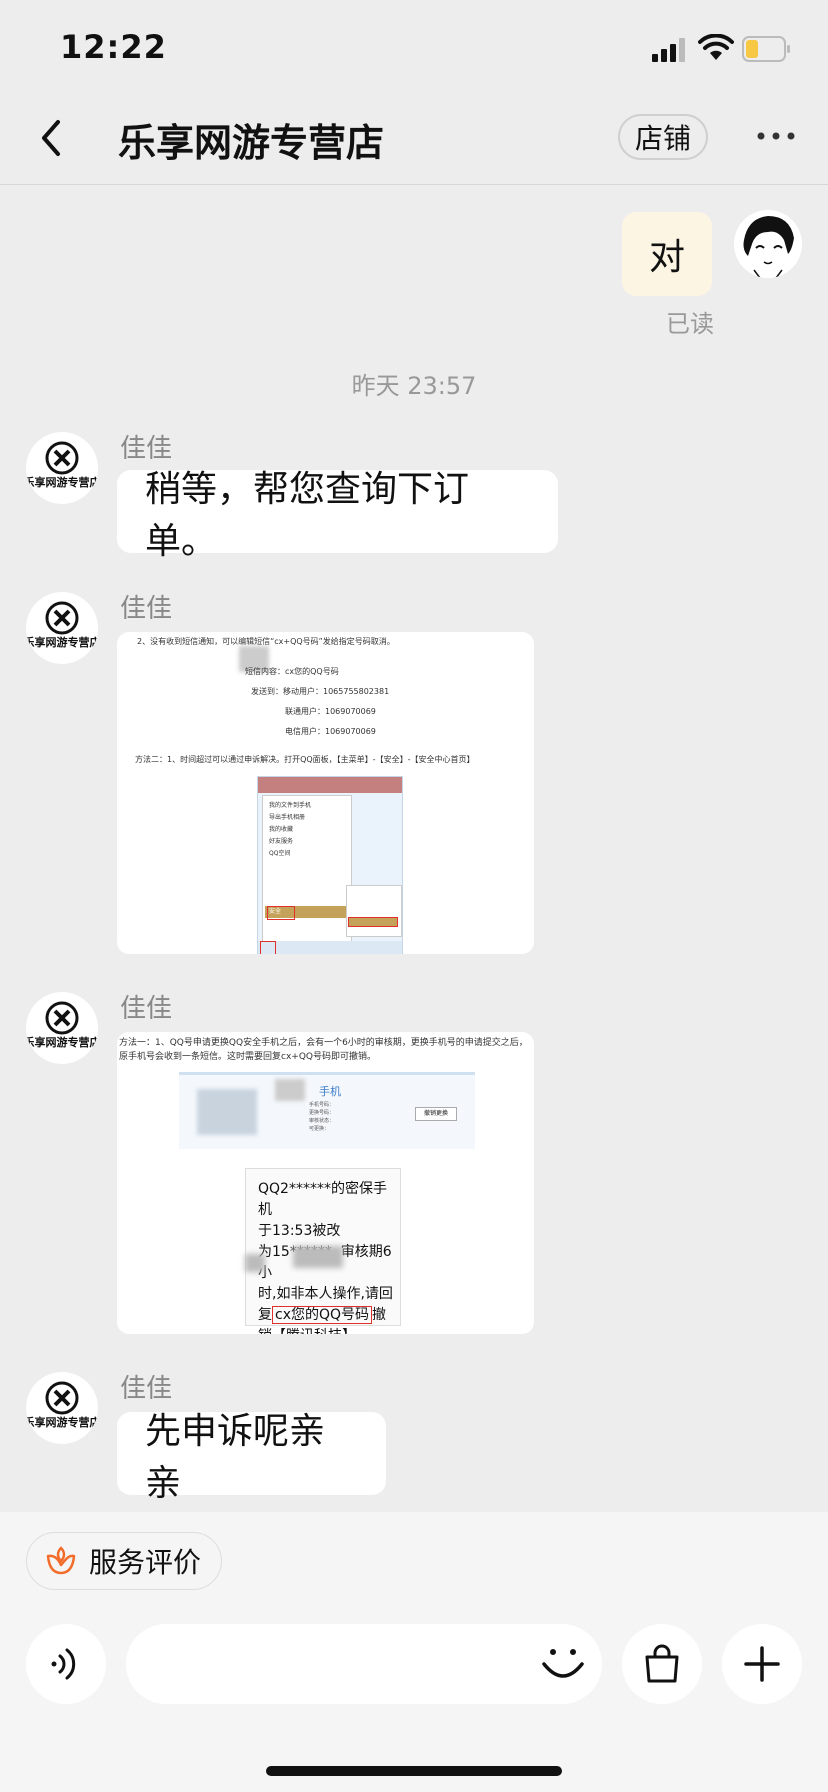  What do you see at coordinates (330, 731) in the screenshot?
I see `image-text: 电信用户：1069070069` at bounding box center [330, 731].